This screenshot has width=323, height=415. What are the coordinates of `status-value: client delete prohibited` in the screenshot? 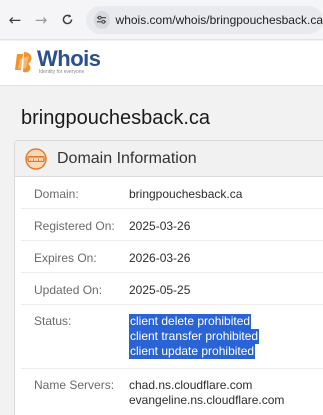 It's located at (190, 321).